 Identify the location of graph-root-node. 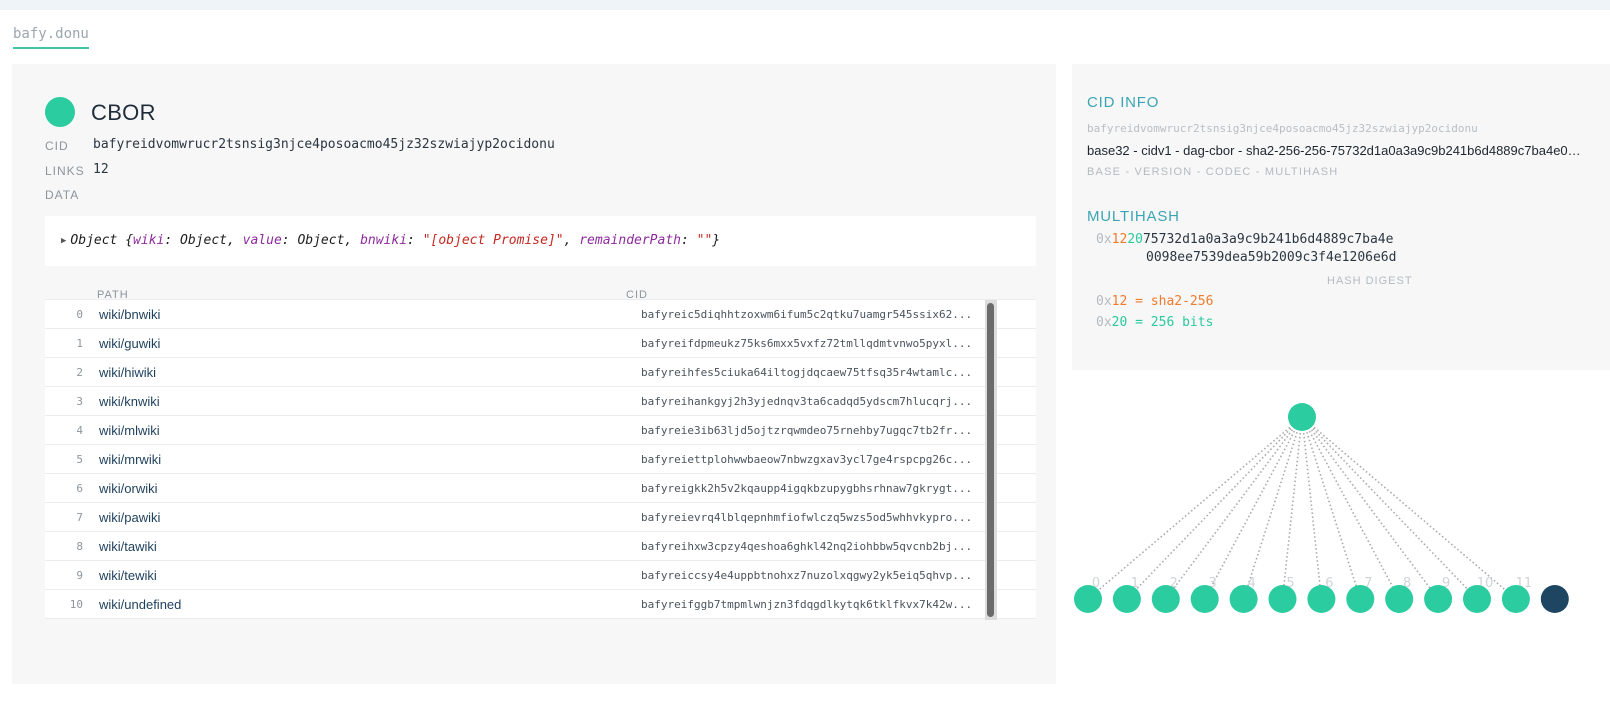
(1302, 417).